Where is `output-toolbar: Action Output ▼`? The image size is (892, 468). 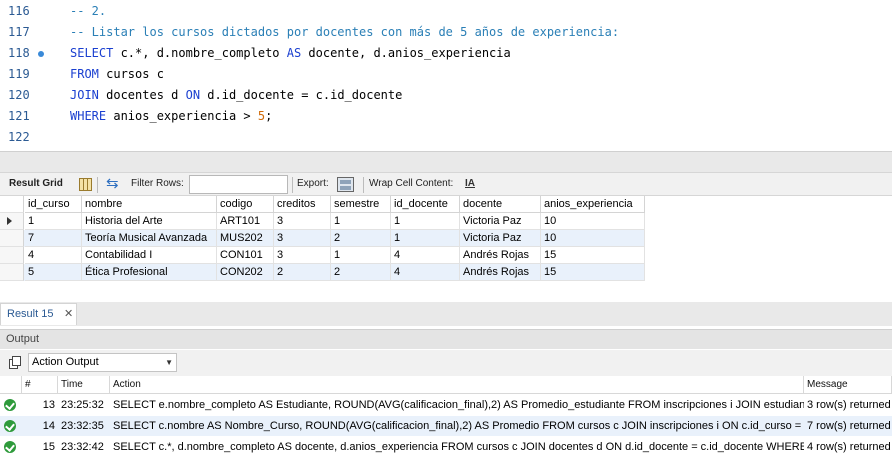
output-toolbar: Action Output ▼ is located at coordinates (446, 363).